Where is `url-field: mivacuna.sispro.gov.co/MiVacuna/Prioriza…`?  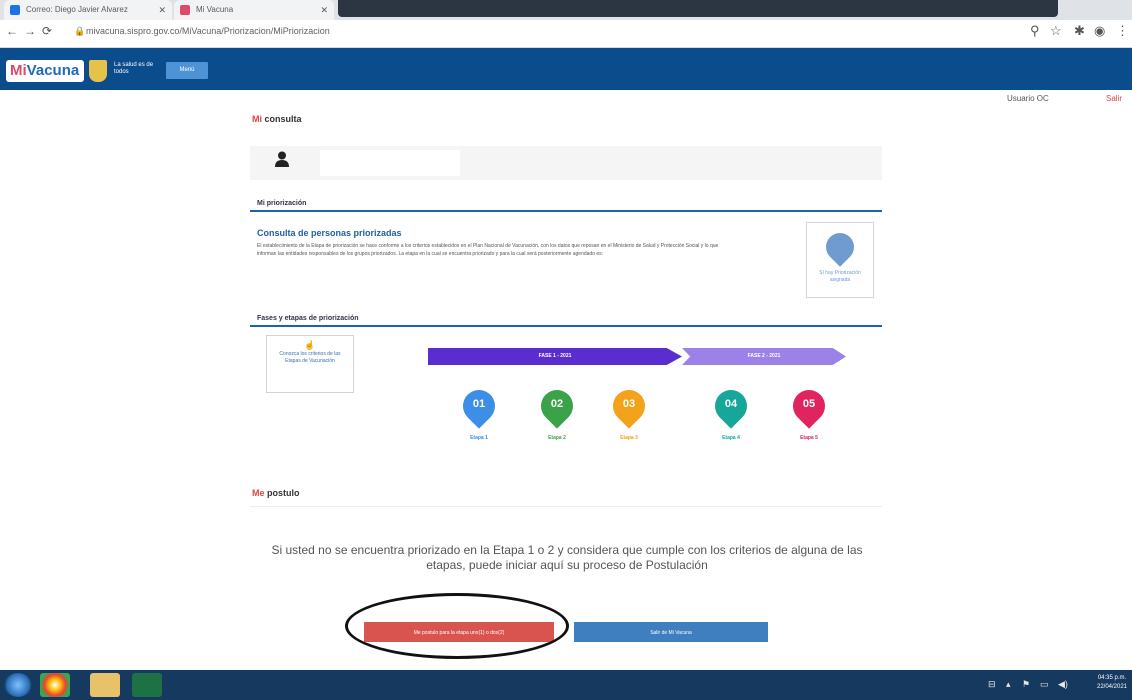
url-field: mivacuna.sispro.gov.co/MiVacuna/Prioriza… is located at coordinates (208, 31).